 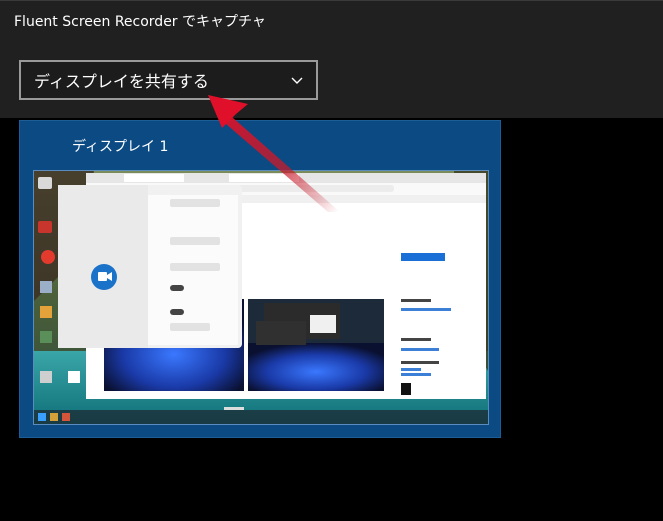 I want to click on chevron-down-icon, so click(x=297, y=80).